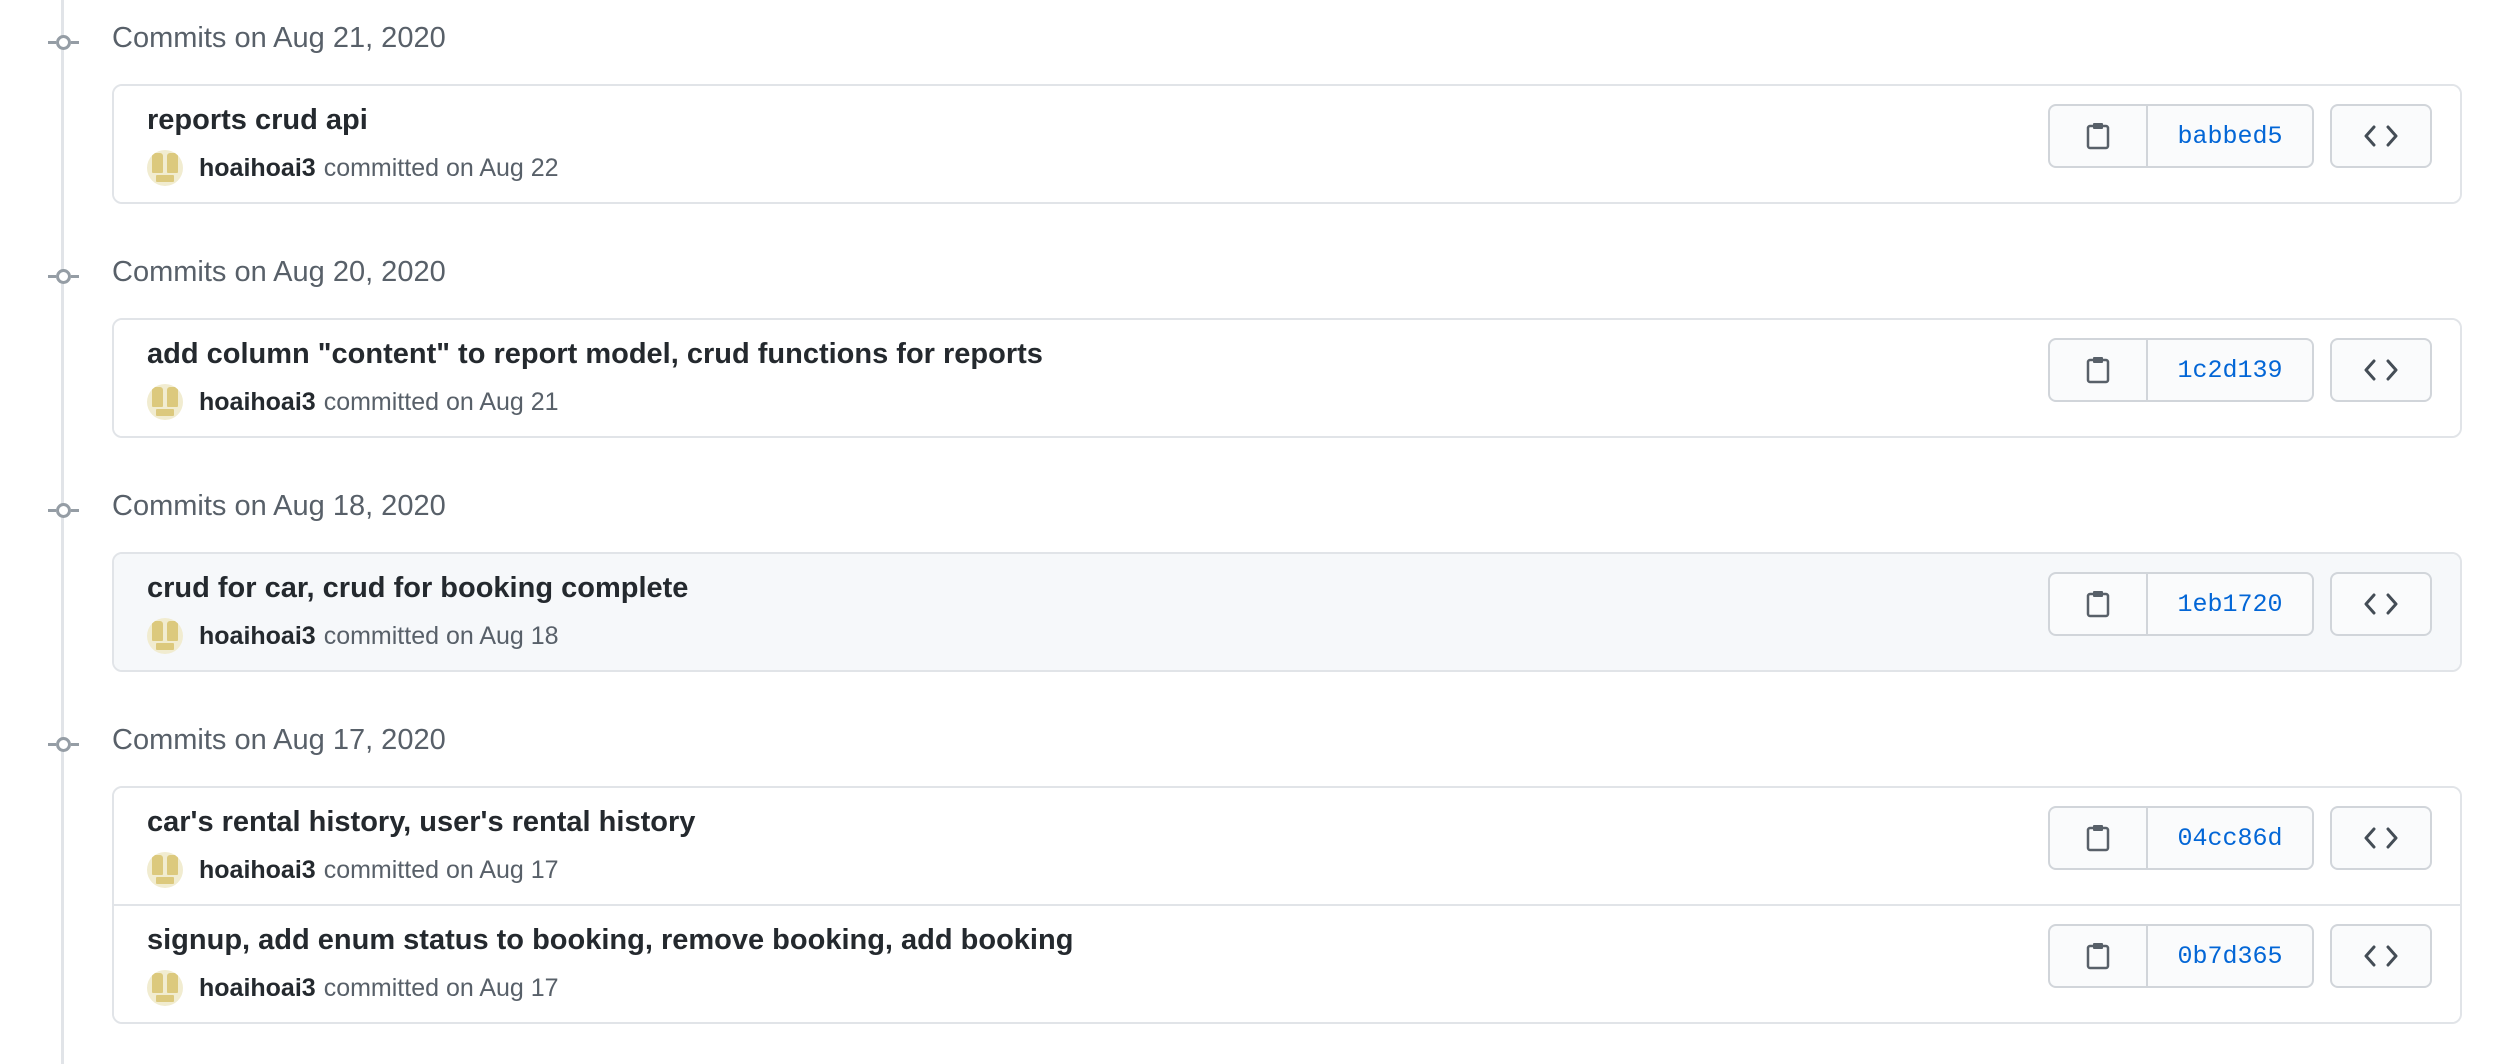 Image resolution: width=2510 pixels, height=1064 pixels. I want to click on sha-button-group: 1c2d139, so click(2181, 370).